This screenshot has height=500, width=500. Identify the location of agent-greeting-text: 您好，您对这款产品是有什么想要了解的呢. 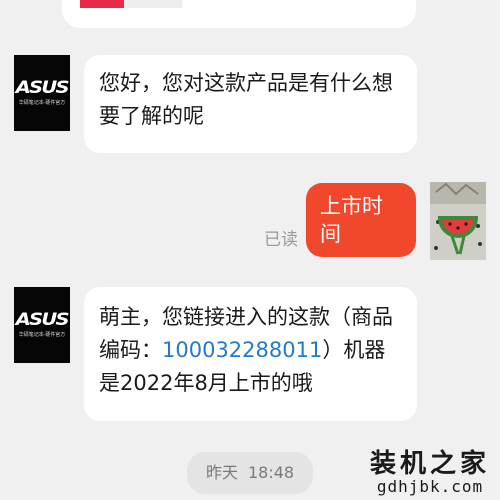
(246, 99).